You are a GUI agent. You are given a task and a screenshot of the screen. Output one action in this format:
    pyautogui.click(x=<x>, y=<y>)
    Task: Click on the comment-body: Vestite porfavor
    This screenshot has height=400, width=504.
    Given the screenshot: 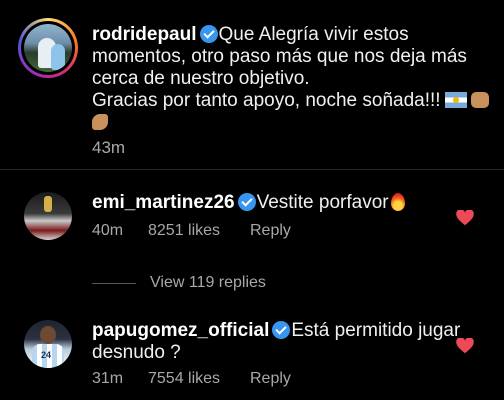 What is the action you would take?
    pyautogui.click(x=322, y=202)
    